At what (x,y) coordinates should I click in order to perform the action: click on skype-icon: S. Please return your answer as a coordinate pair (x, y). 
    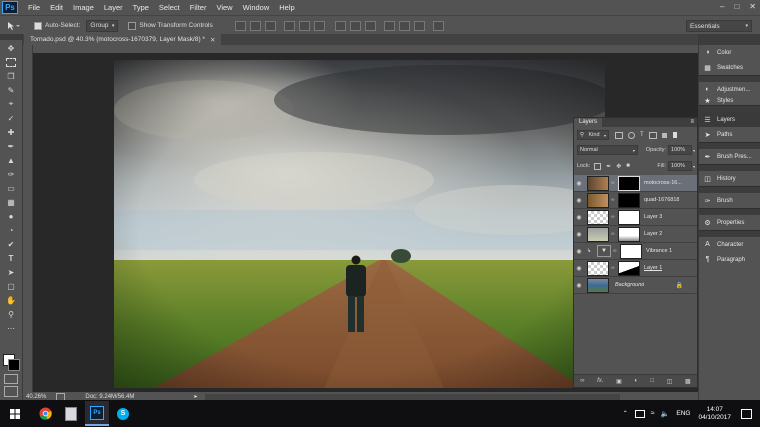
    Looking at the image, I should click on (123, 413).